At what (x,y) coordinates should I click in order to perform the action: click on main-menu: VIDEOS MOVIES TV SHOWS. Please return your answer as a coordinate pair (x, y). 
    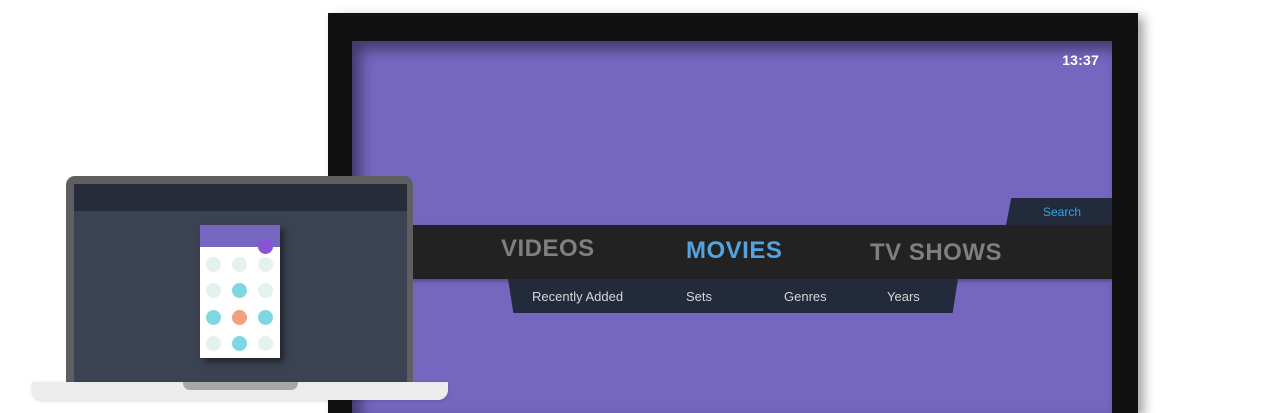
    Looking at the image, I should click on (732, 252).